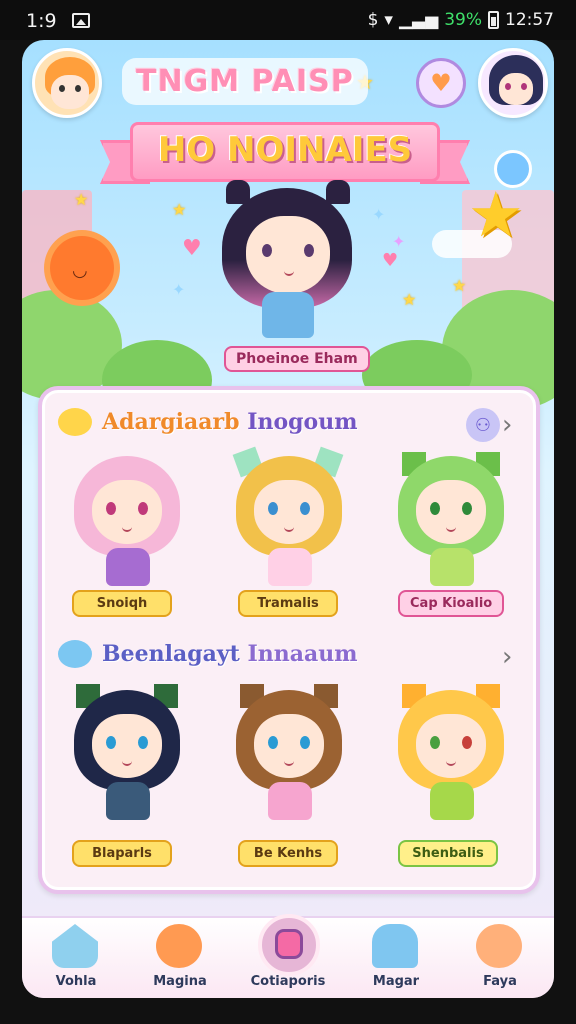 The image size is (576, 1024). What do you see at coordinates (288, 1011) in the screenshot?
I see `gesture-bar-area` at bounding box center [288, 1011].